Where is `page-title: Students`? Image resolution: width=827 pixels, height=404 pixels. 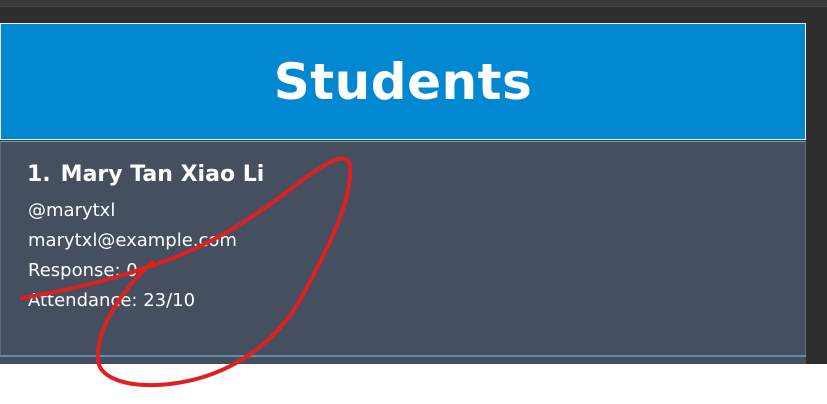 page-title: Students is located at coordinates (403, 81).